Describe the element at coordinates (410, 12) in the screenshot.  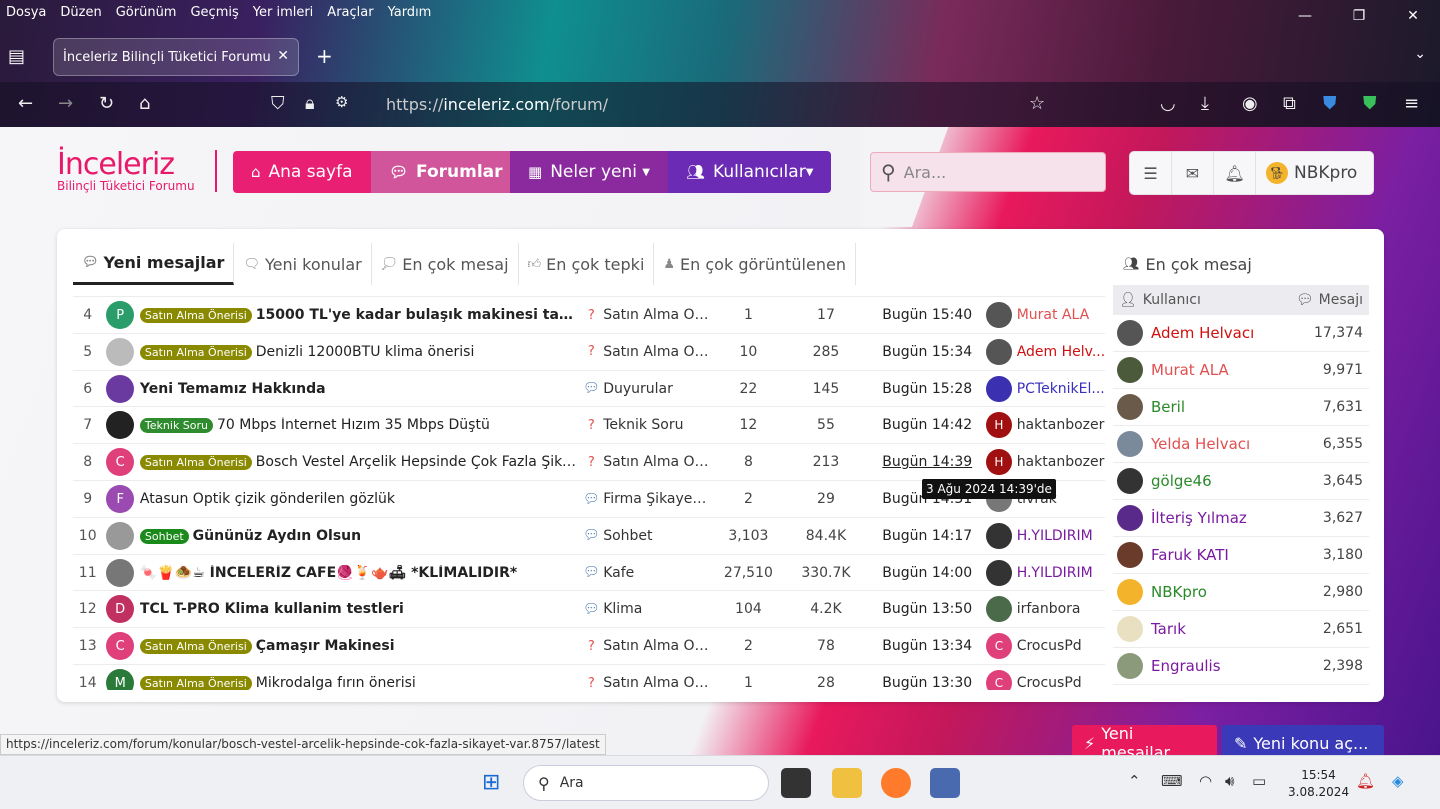
I see `menu-item: Yardım` at that location.